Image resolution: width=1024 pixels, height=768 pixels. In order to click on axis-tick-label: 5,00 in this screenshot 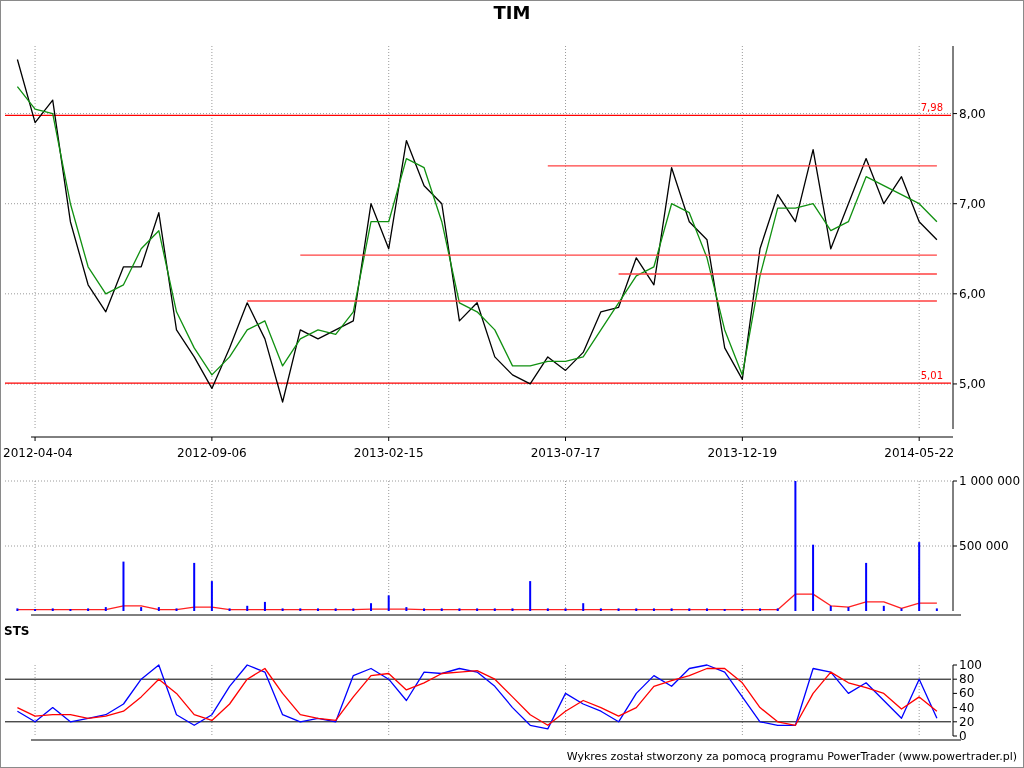, I will do `click(972, 383)`.